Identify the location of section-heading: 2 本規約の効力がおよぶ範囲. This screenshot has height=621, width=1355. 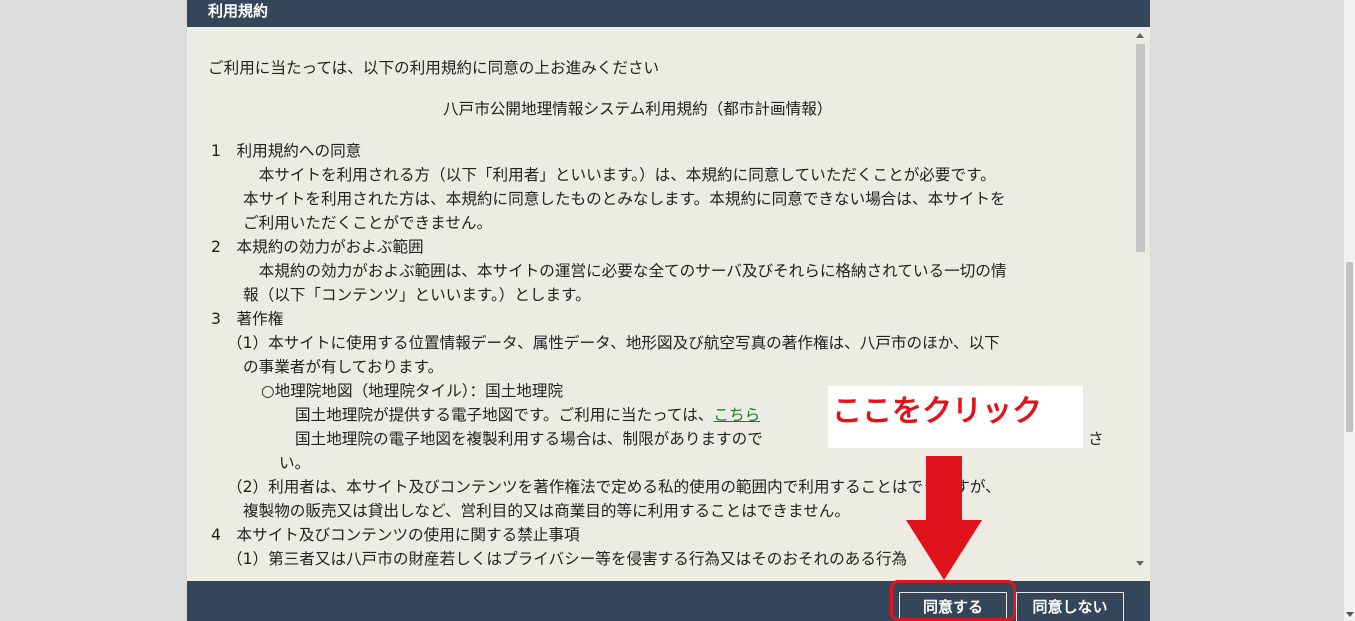
(317, 247).